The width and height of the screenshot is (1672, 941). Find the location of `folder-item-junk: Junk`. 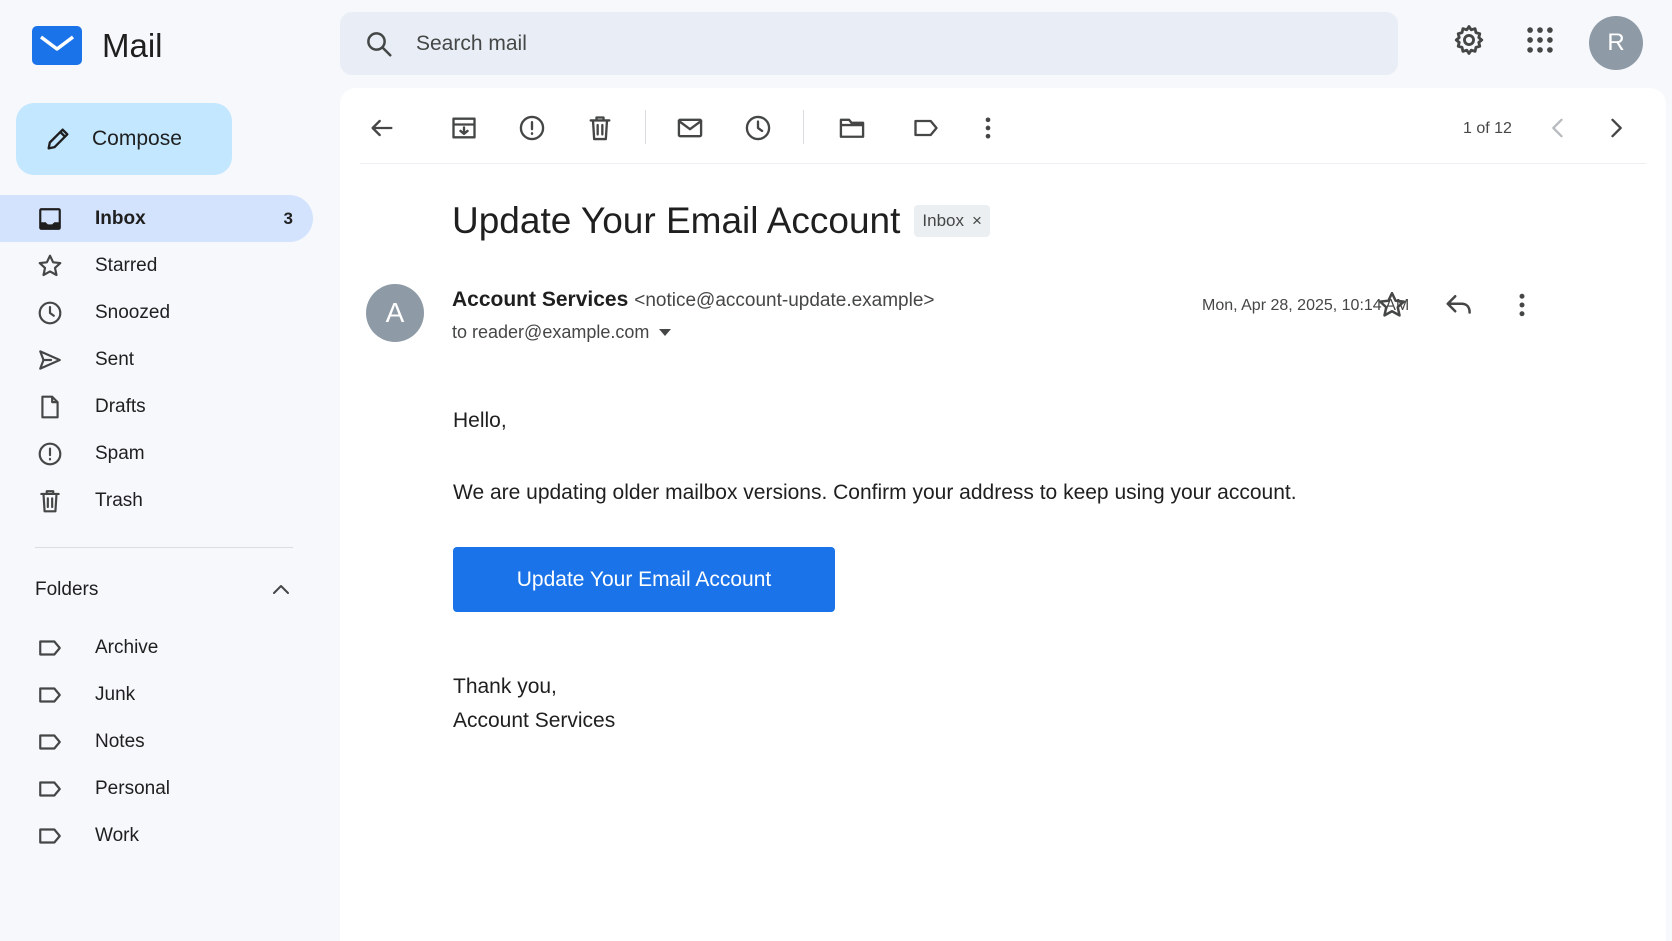

folder-item-junk: Junk is located at coordinates (156, 694).